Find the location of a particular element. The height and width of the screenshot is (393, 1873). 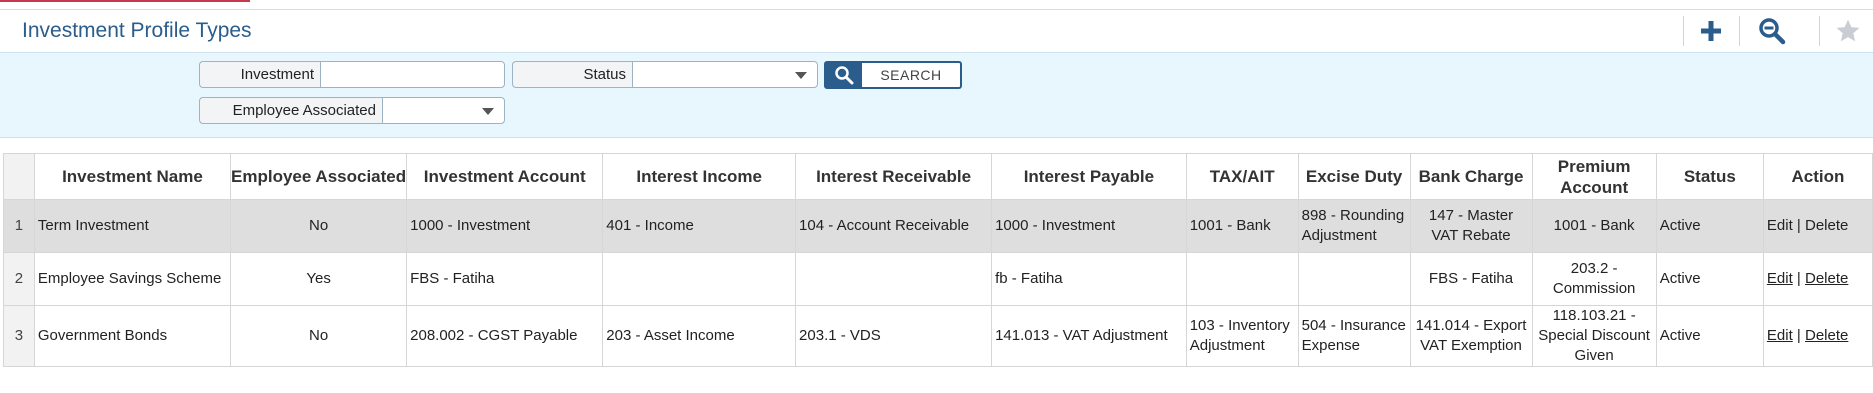

favorite-button is located at coordinates (1848, 31).